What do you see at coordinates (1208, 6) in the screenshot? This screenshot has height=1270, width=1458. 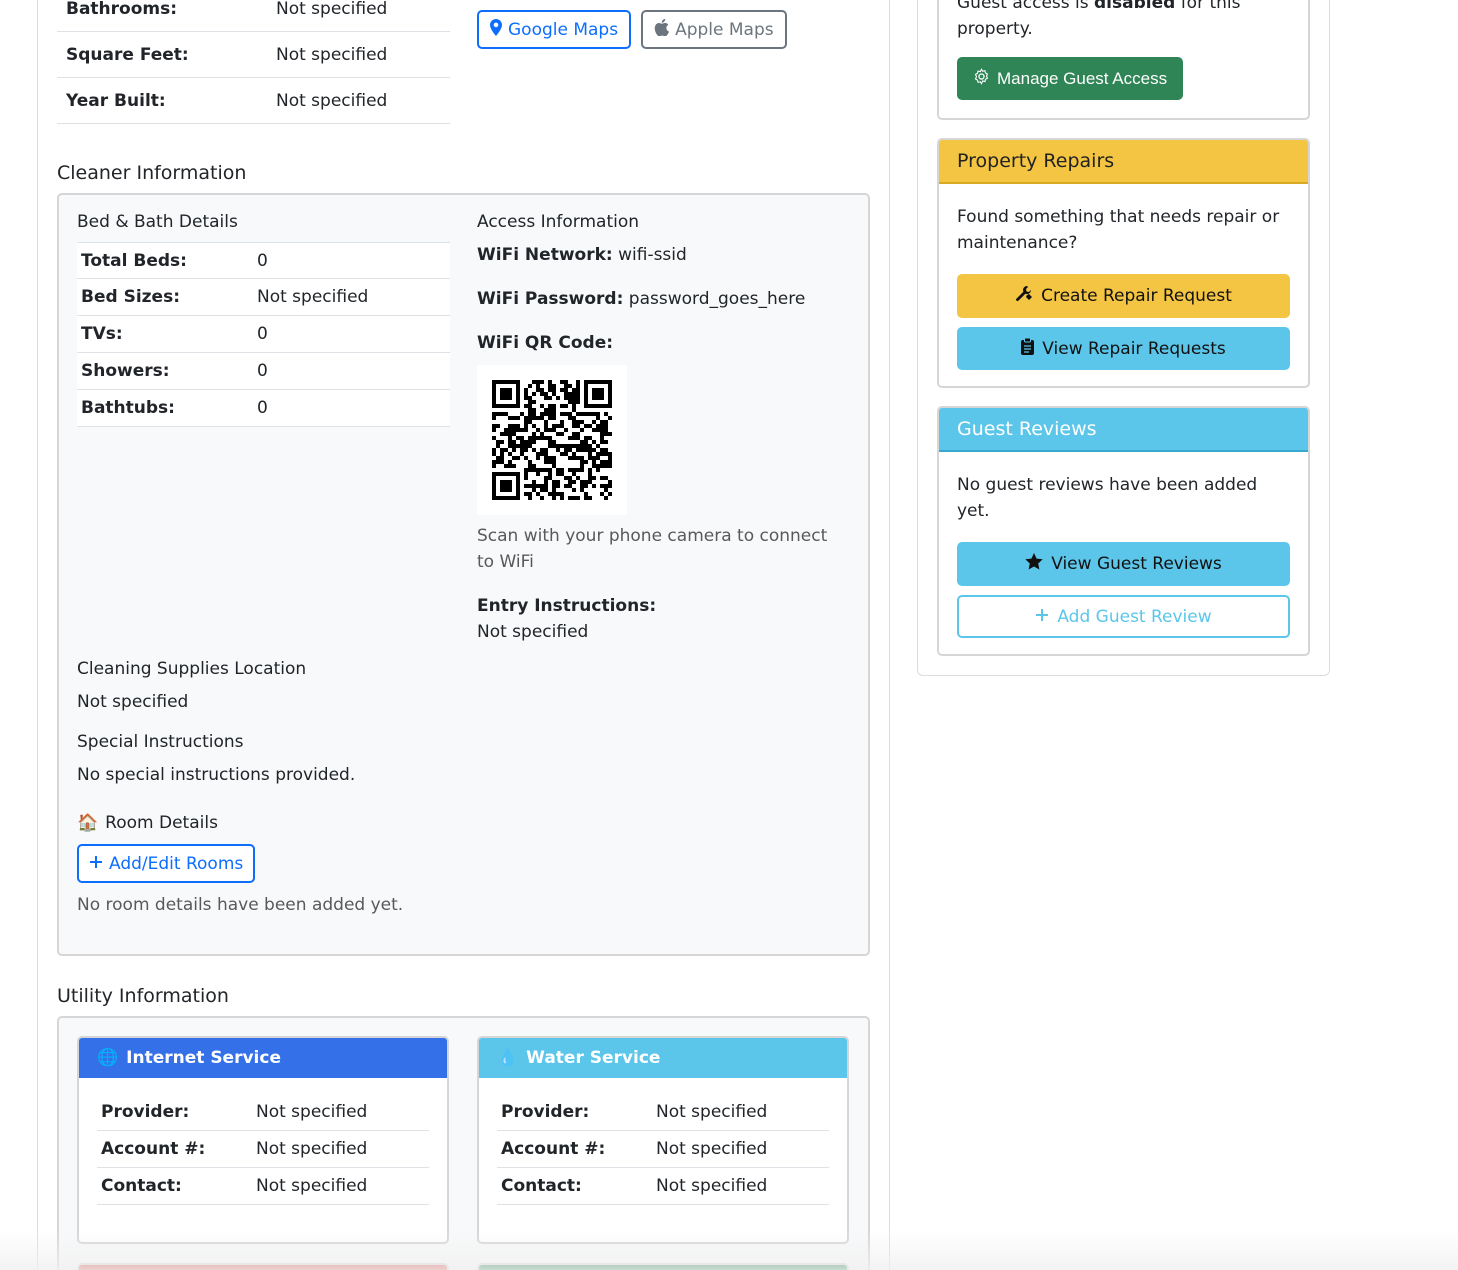 I see `guest-access-text: for this` at bounding box center [1208, 6].